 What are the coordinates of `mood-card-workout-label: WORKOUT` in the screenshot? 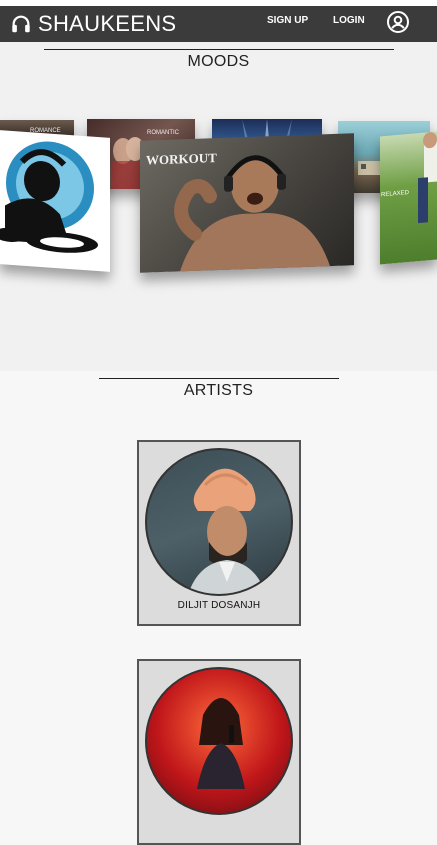 It's located at (181, 158).